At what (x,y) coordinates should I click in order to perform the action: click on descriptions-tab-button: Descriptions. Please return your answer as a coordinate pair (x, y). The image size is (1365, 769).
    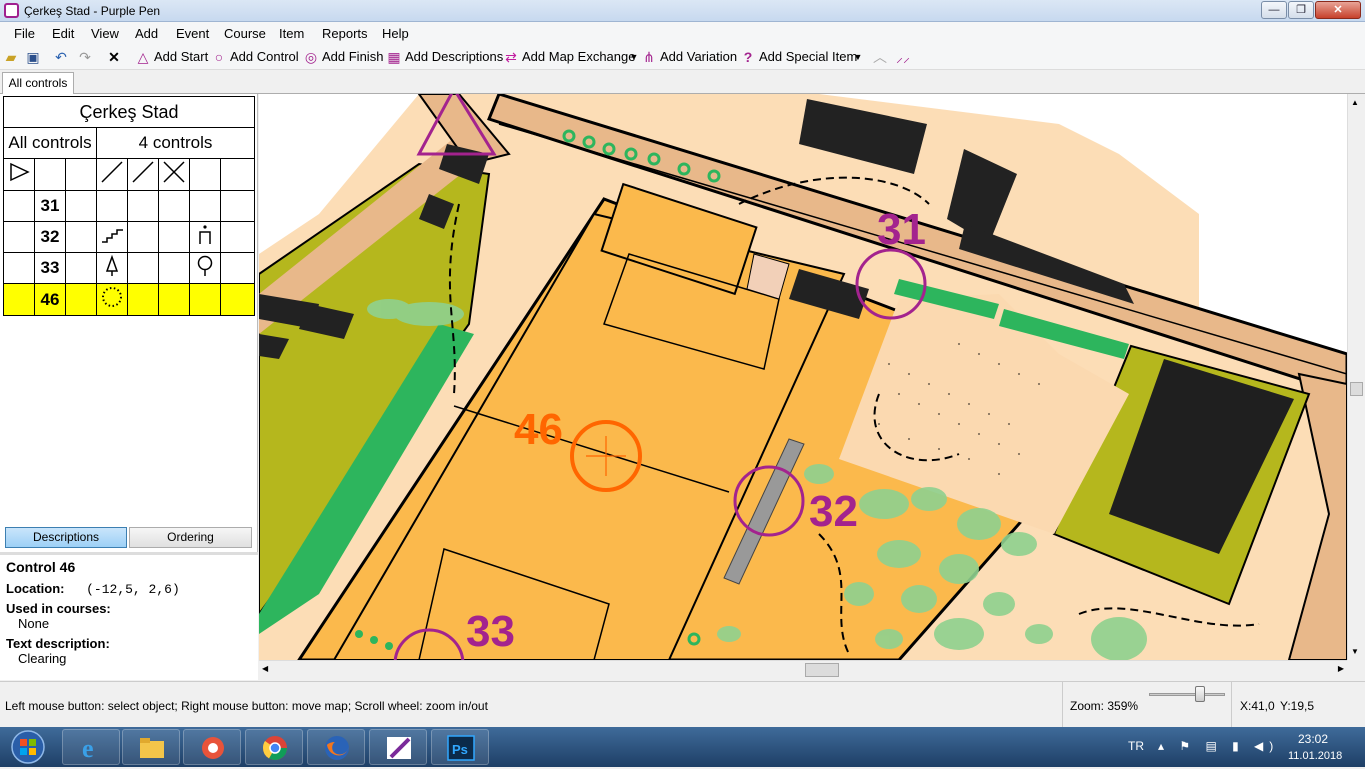
    Looking at the image, I should click on (66, 537).